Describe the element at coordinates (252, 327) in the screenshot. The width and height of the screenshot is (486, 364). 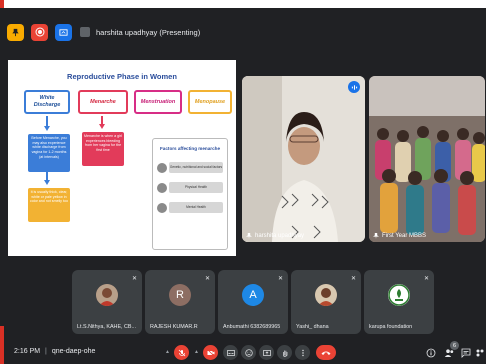
I see `participant-name: Anbumathi 6382689965` at that location.